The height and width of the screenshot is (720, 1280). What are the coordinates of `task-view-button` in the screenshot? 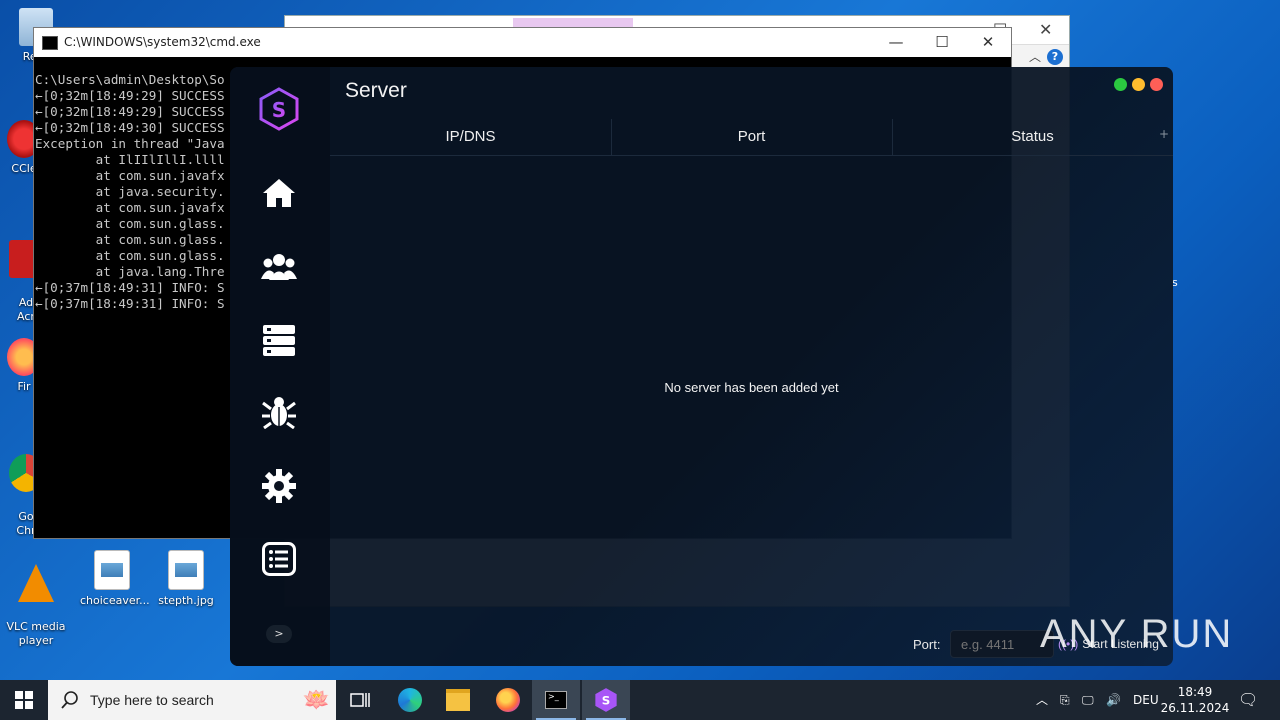 It's located at (360, 700).